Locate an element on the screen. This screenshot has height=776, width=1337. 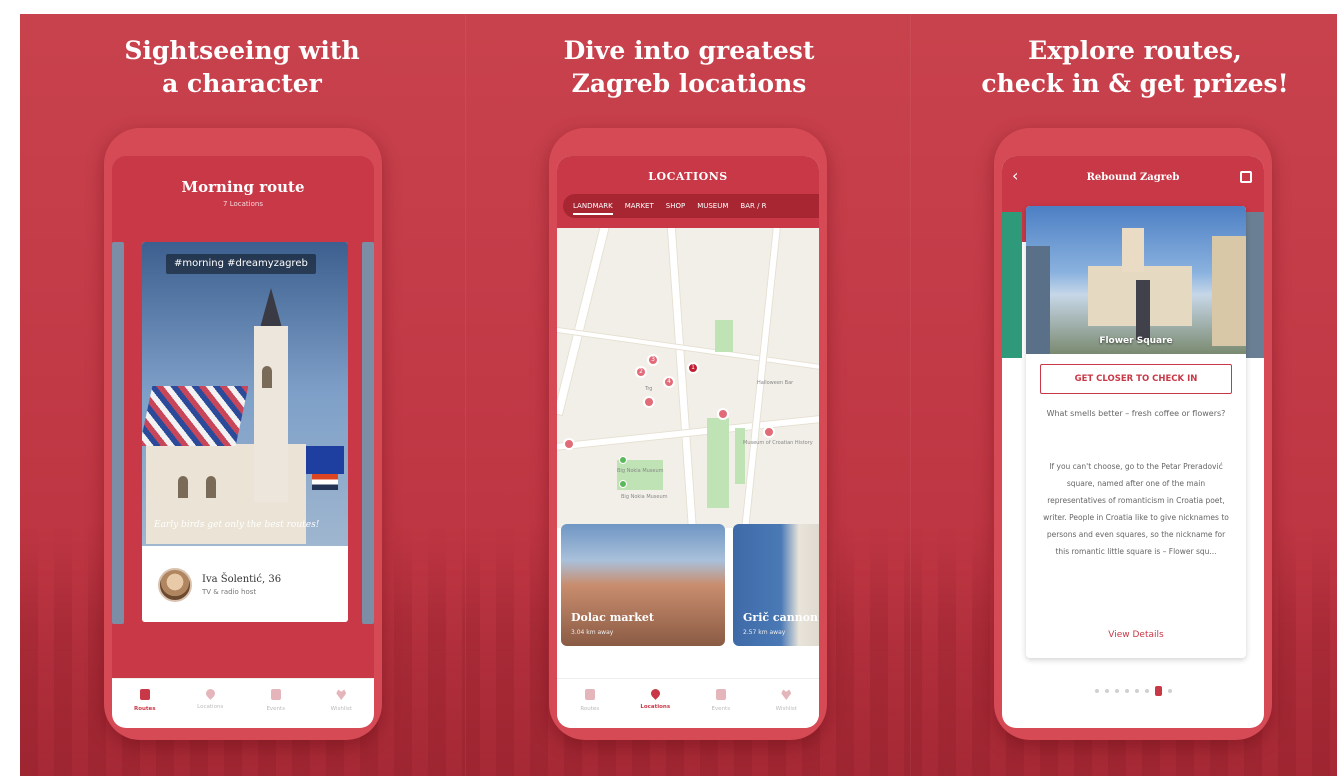
page-title: LOCATIONS is located at coordinates (688, 176).